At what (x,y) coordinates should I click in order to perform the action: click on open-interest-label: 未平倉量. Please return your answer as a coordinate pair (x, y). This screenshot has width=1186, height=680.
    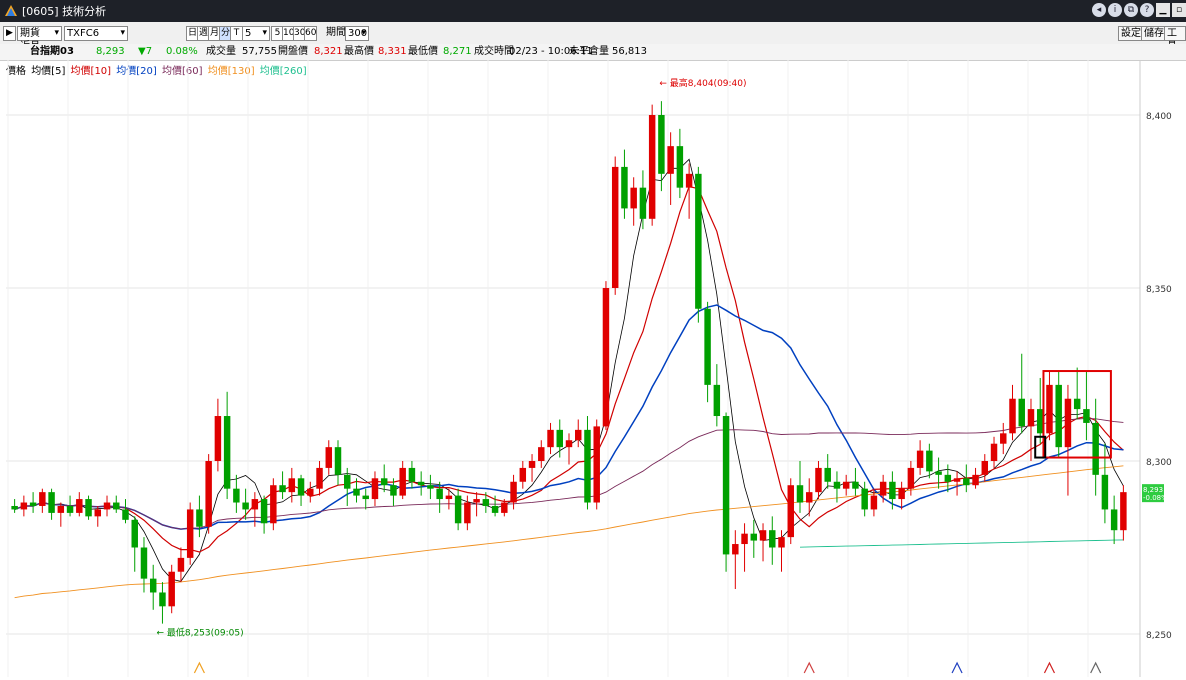
    Looking at the image, I should click on (589, 51).